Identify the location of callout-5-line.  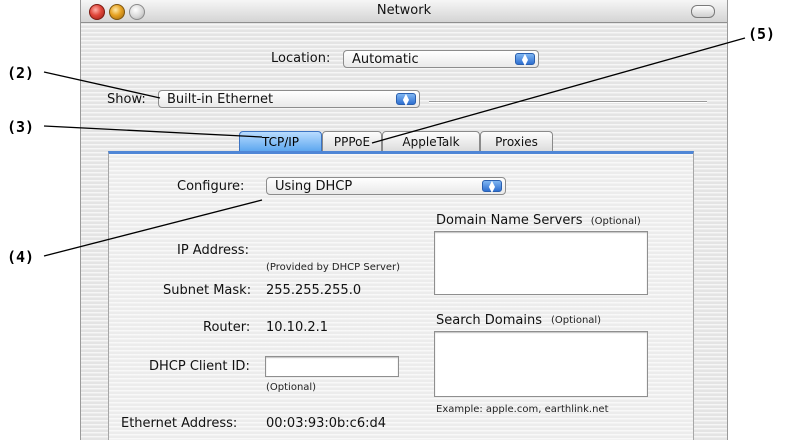
(558, 90).